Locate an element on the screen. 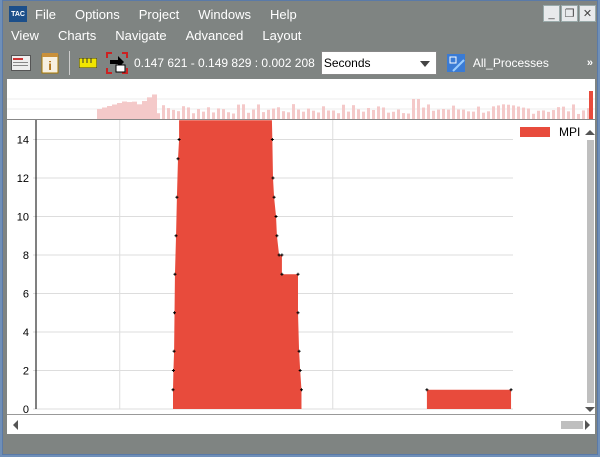 The height and width of the screenshot is (457, 600). menubar-secondary: View Charts Navigate Advanced Layout is located at coordinates (165, 35).